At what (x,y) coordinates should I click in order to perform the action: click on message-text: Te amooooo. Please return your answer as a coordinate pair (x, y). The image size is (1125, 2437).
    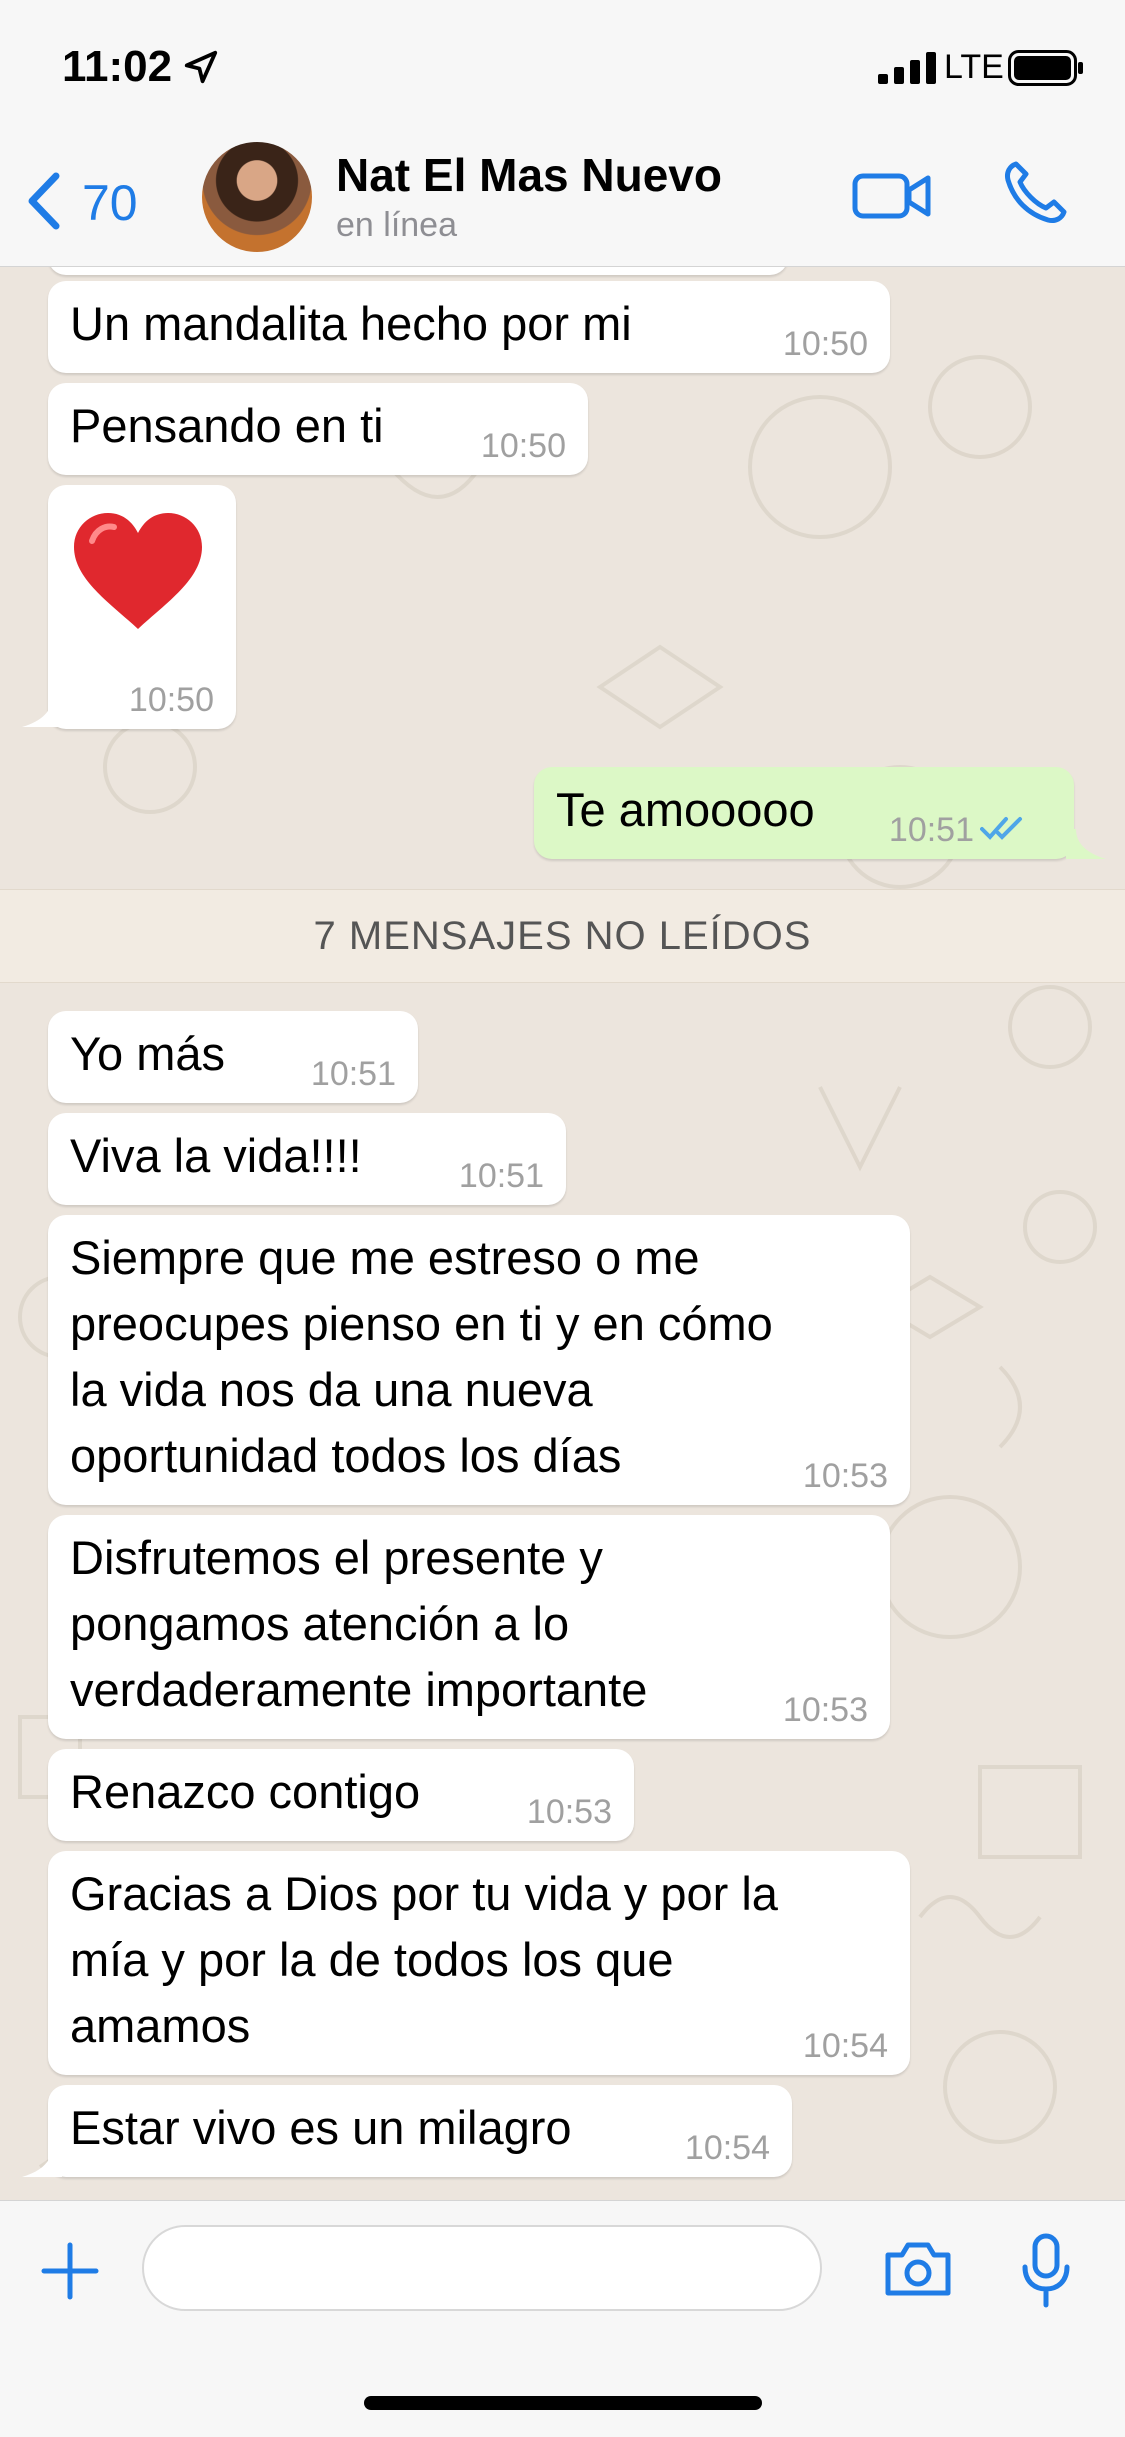
    Looking at the image, I should click on (685, 809).